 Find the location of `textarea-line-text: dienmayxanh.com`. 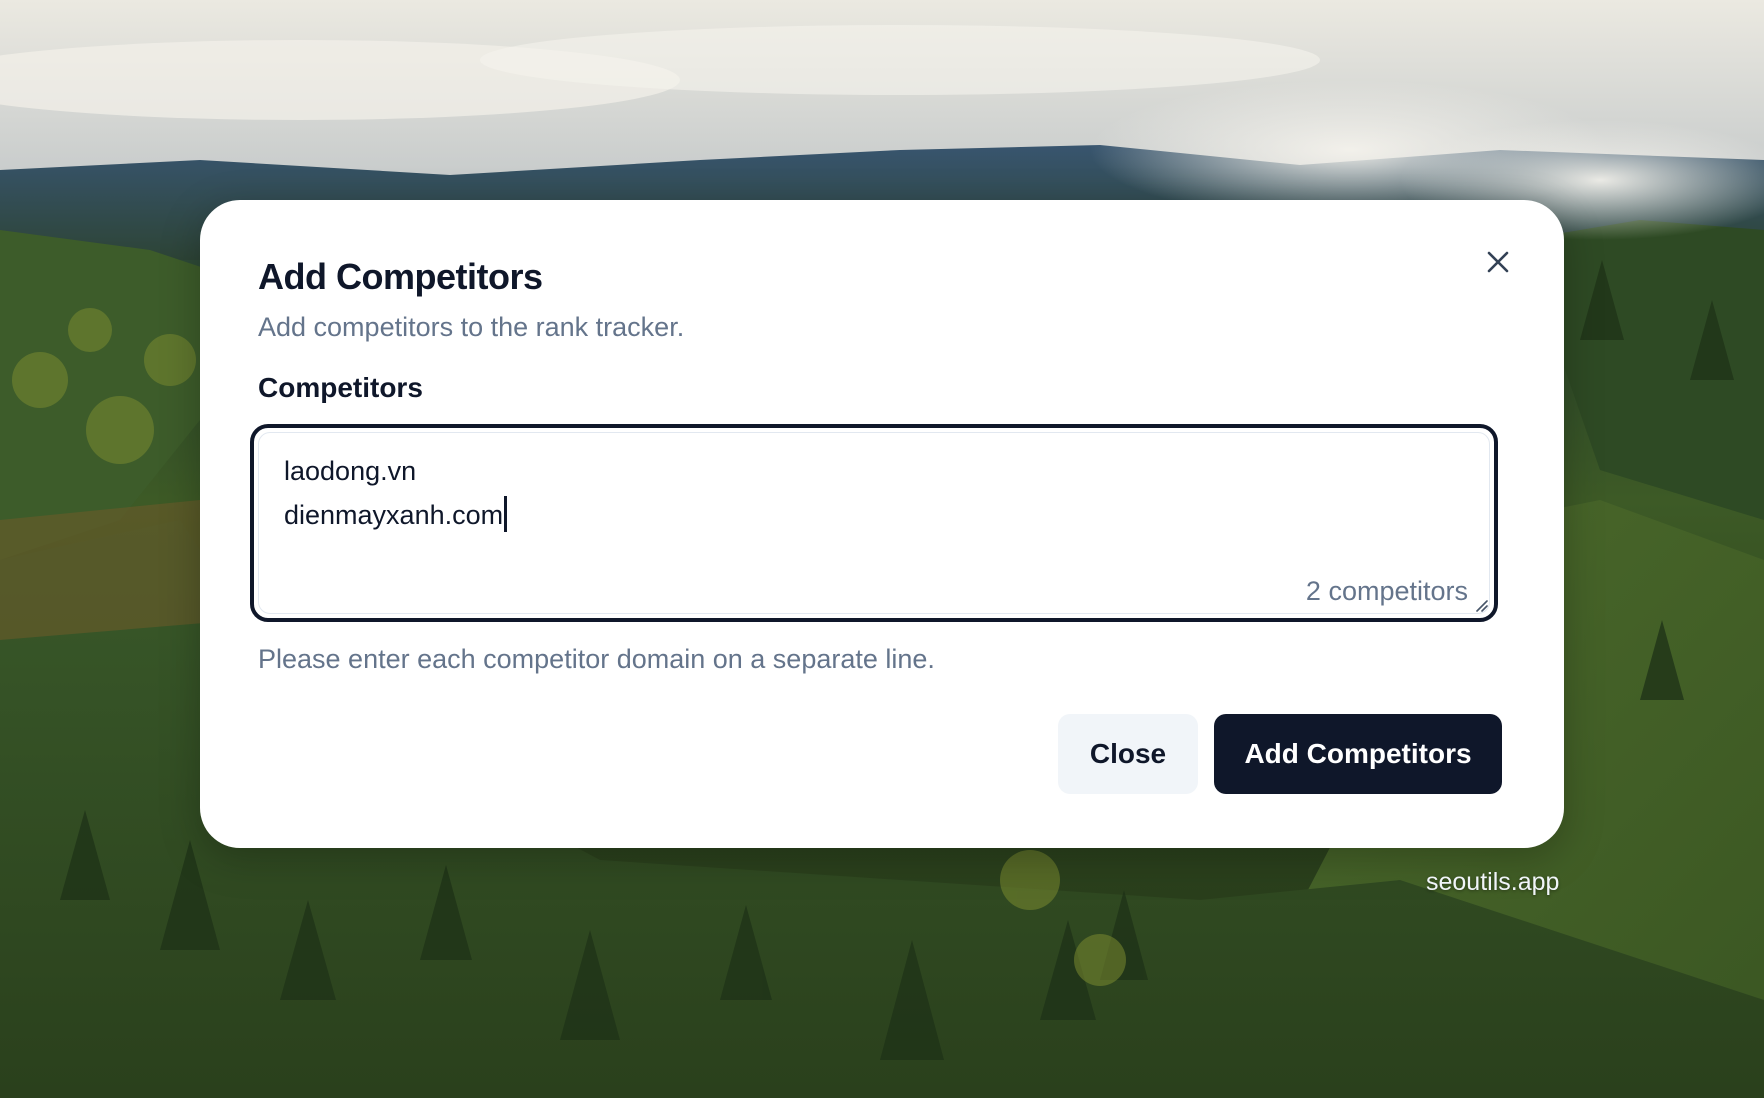

textarea-line-text: dienmayxanh.com is located at coordinates (394, 515).